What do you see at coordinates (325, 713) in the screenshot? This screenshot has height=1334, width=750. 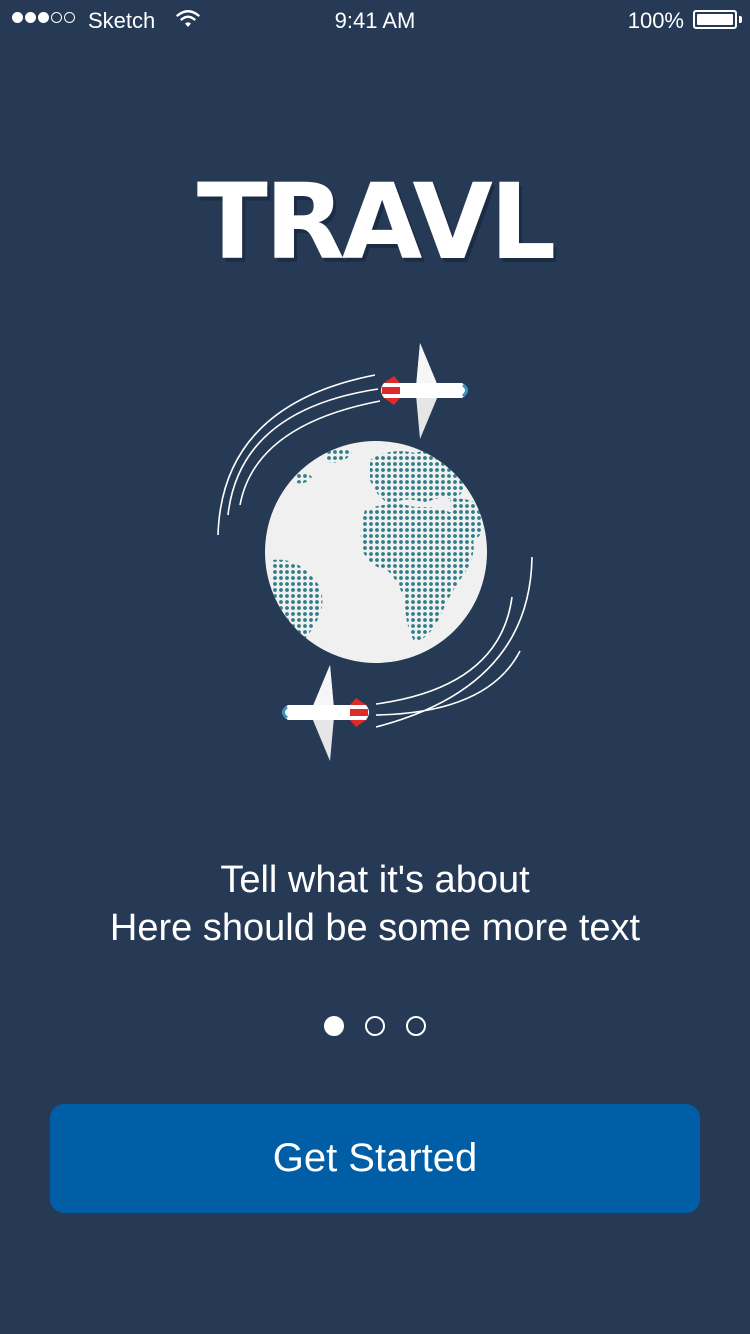 I see `airplane-icon-bottom` at bounding box center [325, 713].